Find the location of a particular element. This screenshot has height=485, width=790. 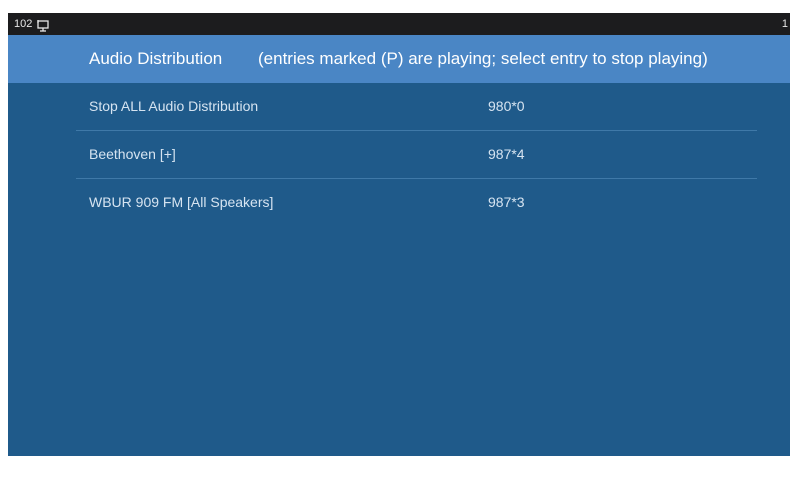

phone-screen-icon is located at coordinates (43, 25).